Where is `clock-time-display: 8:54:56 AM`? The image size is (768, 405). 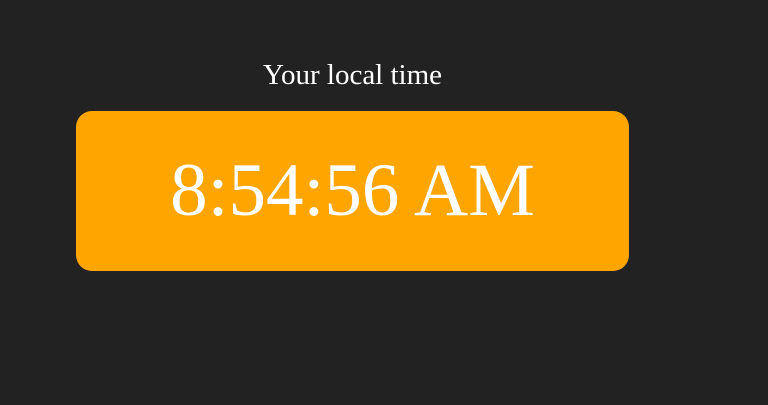 clock-time-display: 8:54:56 AM is located at coordinates (352, 190).